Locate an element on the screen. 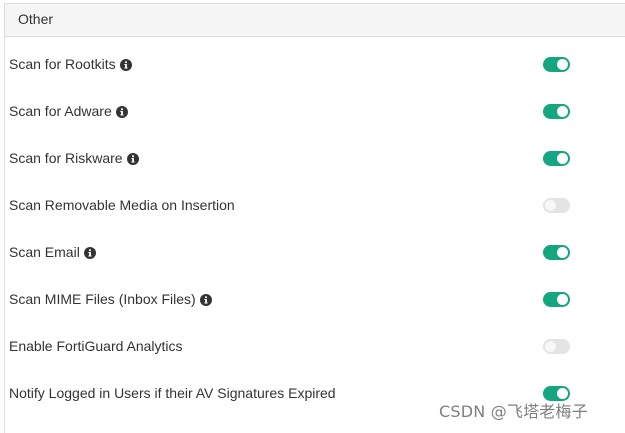 Image resolution: width=625 pixels, height=433 pixels. setting-row: Scan Email is located at coordinates (312, 258).